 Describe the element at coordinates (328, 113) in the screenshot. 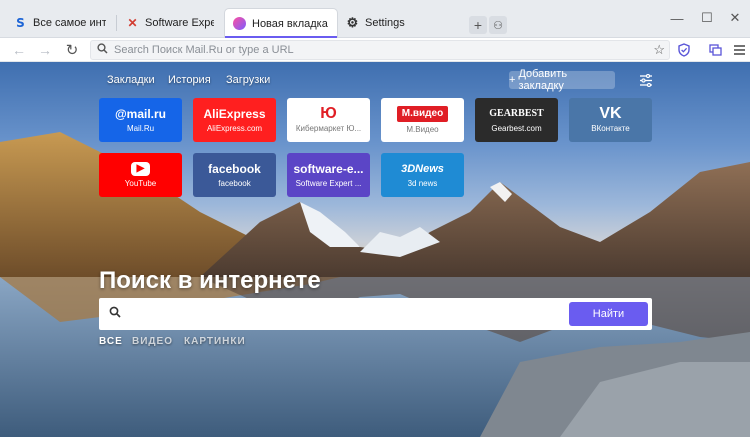

I see `tile-logo: Ю` at that location.